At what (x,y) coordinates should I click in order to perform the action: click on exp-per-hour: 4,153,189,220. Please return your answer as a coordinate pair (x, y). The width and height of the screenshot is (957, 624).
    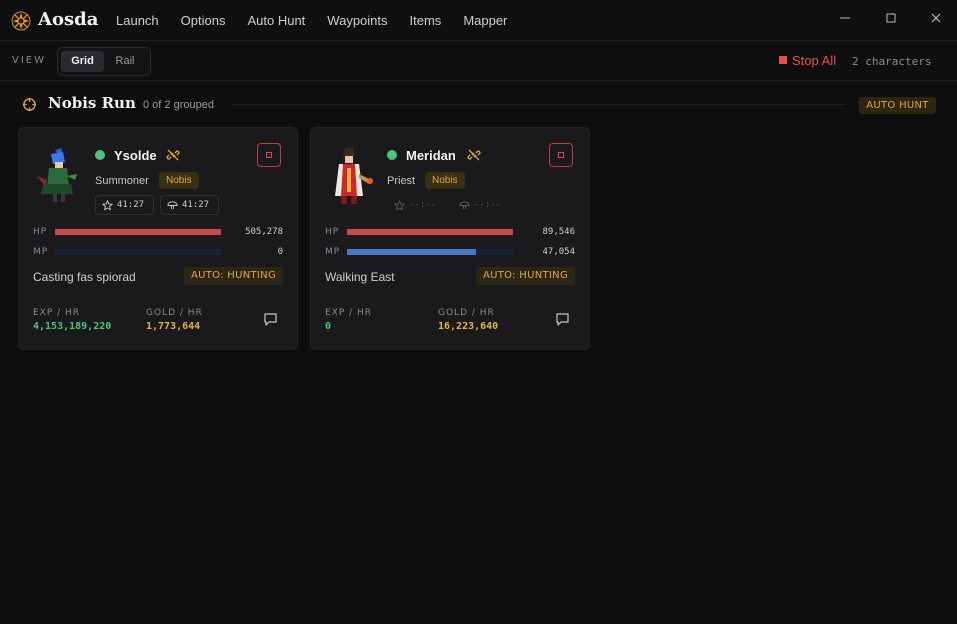
    Looking at the image, I should click on (72, 326).